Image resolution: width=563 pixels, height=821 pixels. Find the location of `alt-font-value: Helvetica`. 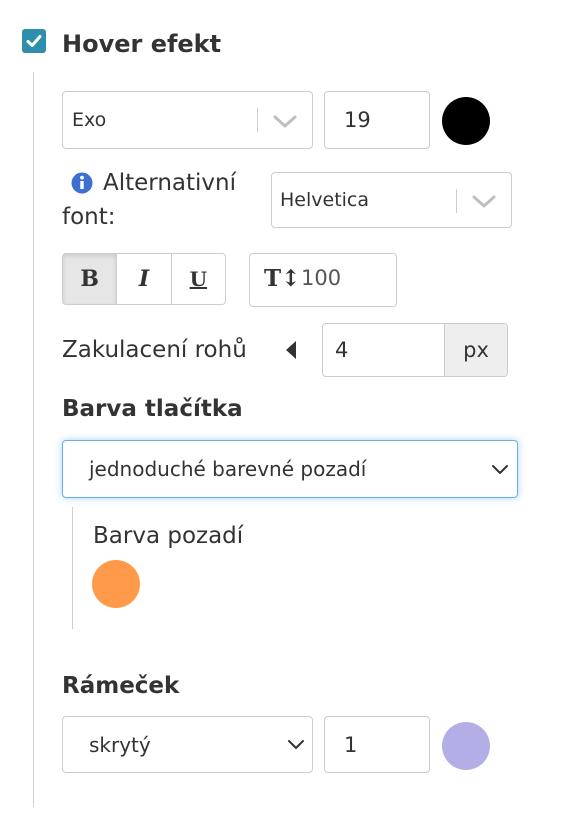

alt-font-value: Helvetica is located at coordinates (325, 200).